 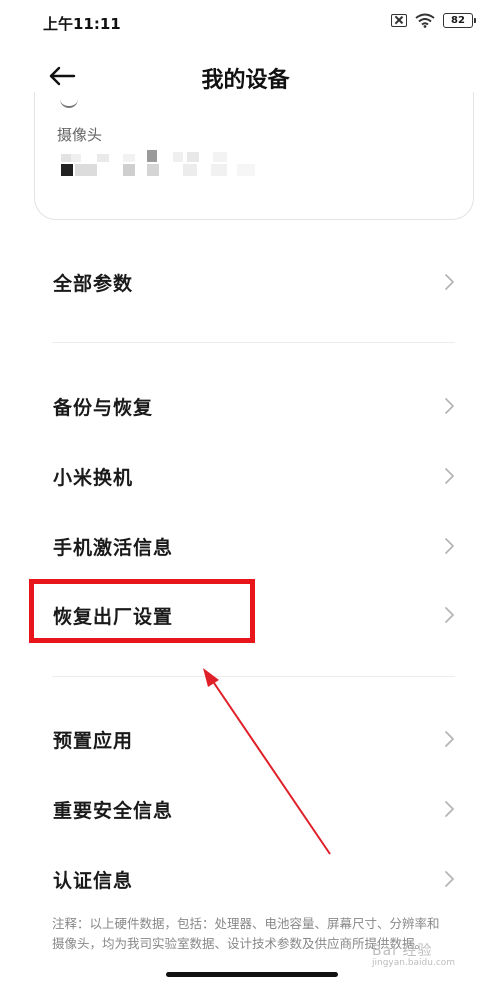 I want to click on camera-label: 摄像头, so click(x=80, y=135).